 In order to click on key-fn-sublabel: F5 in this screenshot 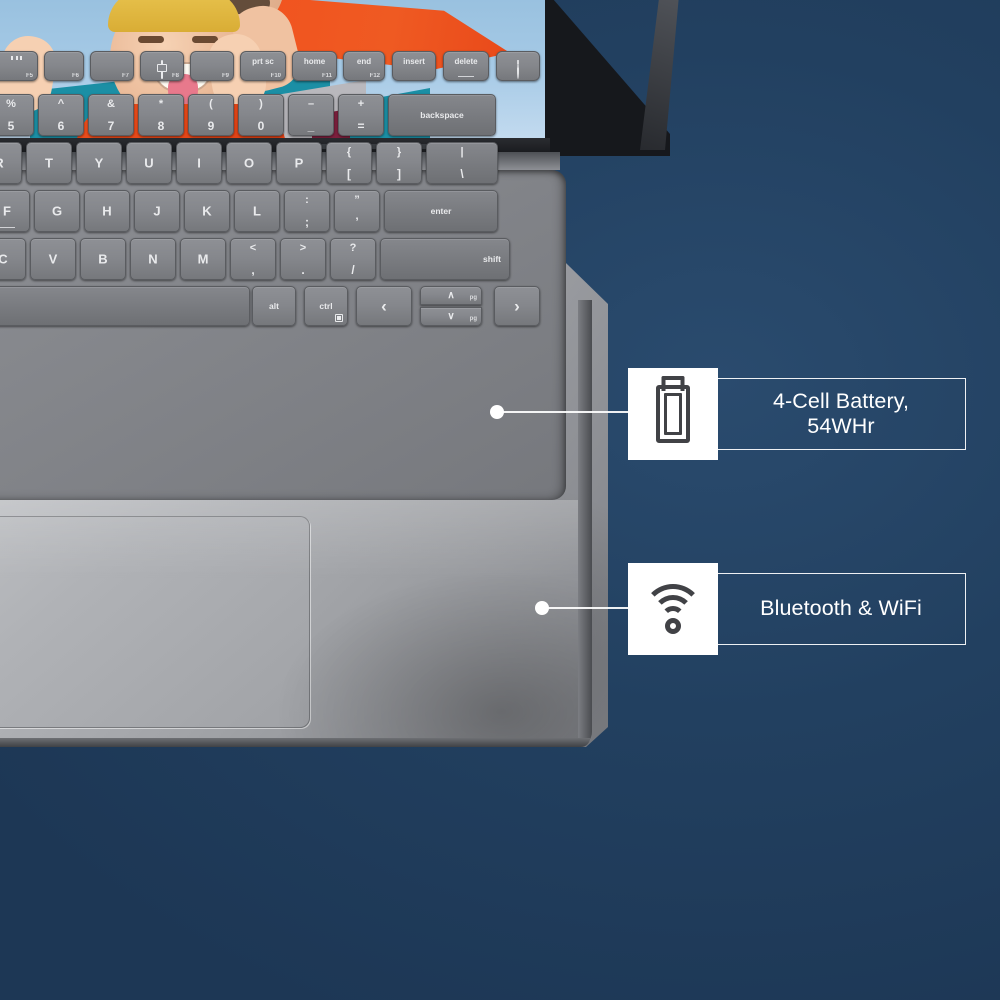, I will do `click(29, 76)`.